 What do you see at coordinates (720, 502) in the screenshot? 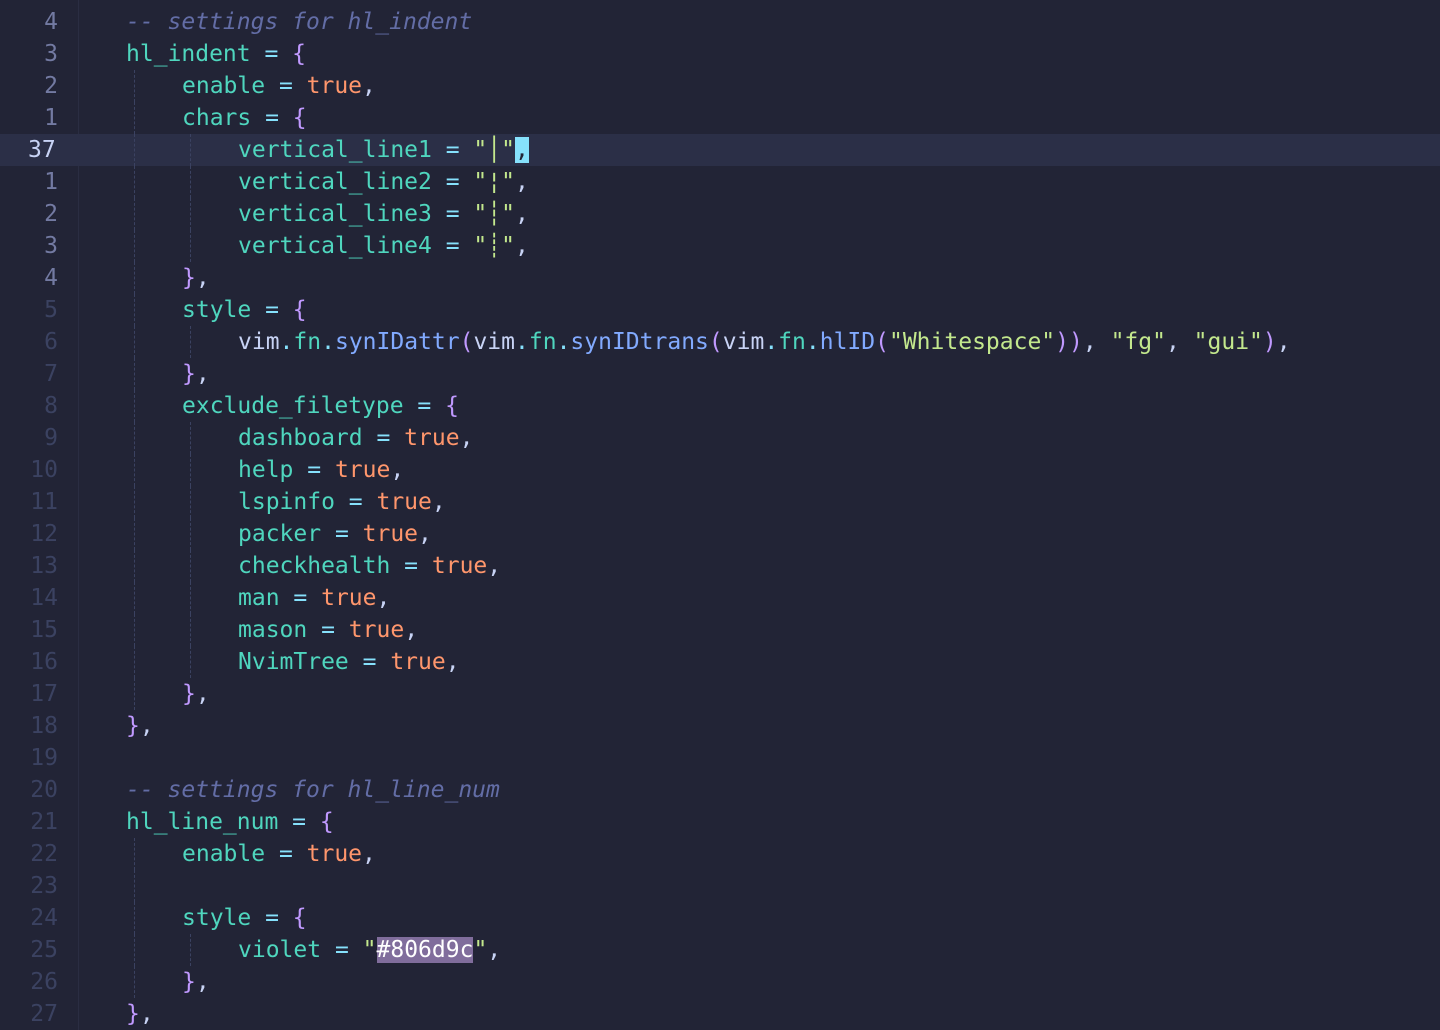
I see `code-line: 11 lspinfo = true,` at bounding box center [720, 502].